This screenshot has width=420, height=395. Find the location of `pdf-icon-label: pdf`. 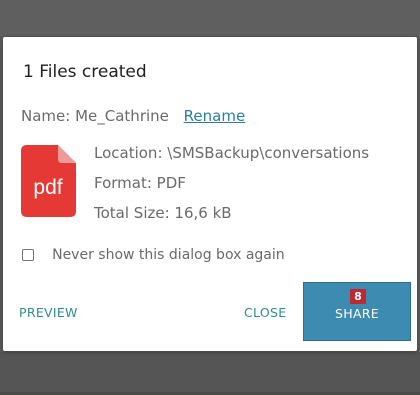

pdf-icon-label: pdf is located at coordinates (47, 187).